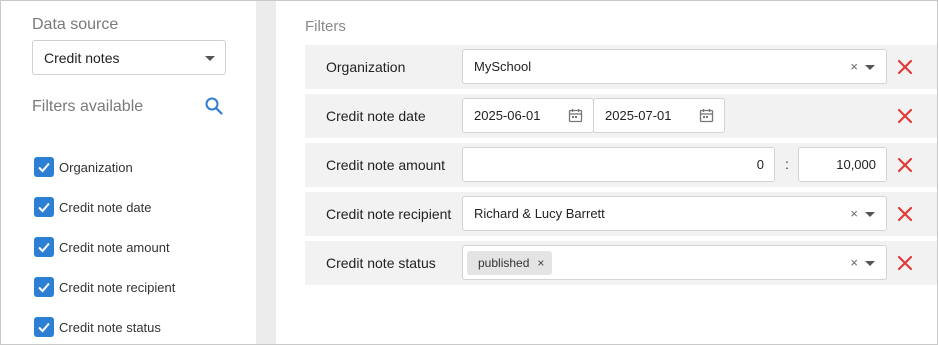 Image resolution: width=938 pixels, height=345 pixels. Describe the element at coordinates (760, 164) in the screenshot. I see `amount-min-value: 0` at that location.